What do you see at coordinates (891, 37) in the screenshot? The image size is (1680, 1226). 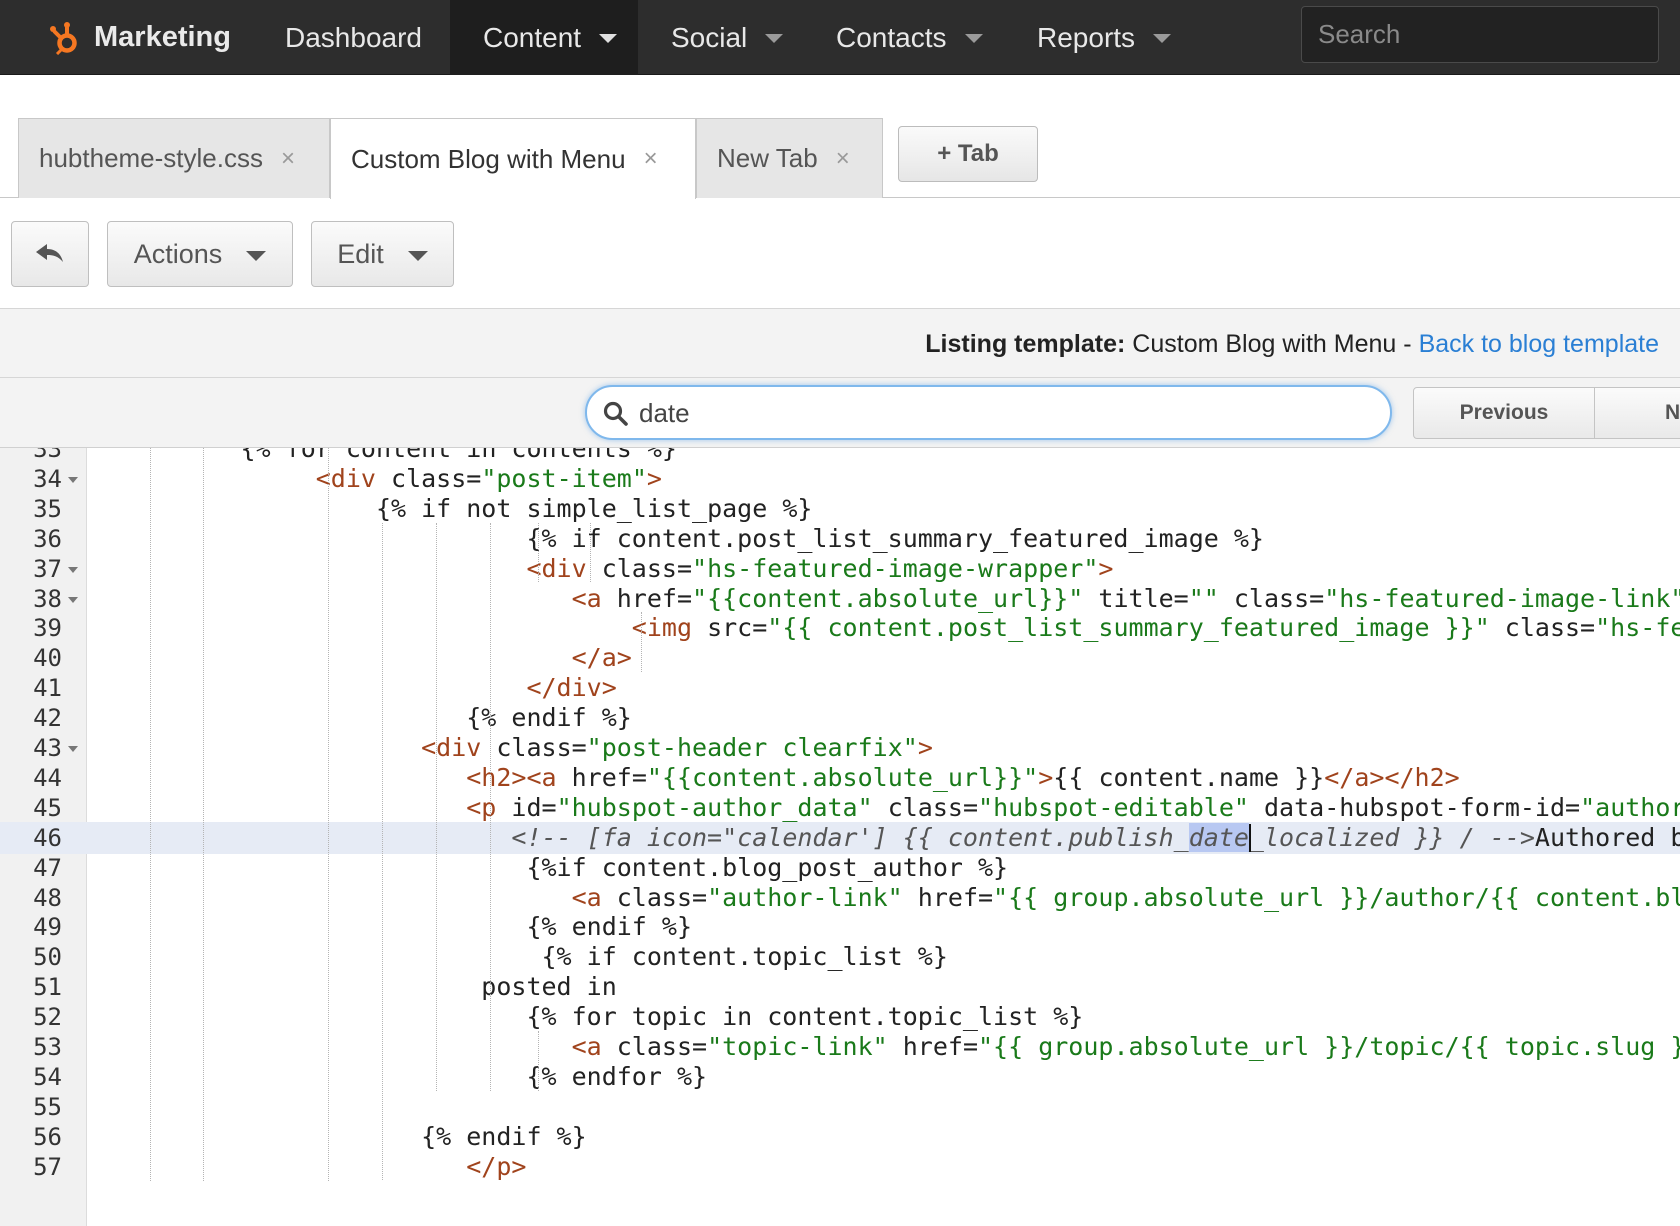 I see `nav-item-label: Contacts` at bounding box center [891, 37].